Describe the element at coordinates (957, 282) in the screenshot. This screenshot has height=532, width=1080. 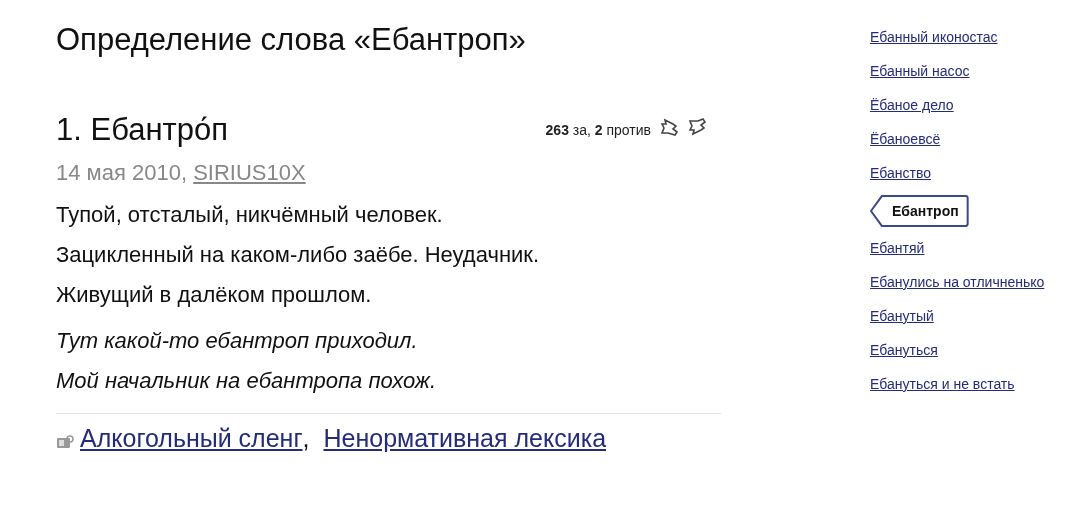
I see `sidebar-link: Ебанулись на отличненько` at that location.